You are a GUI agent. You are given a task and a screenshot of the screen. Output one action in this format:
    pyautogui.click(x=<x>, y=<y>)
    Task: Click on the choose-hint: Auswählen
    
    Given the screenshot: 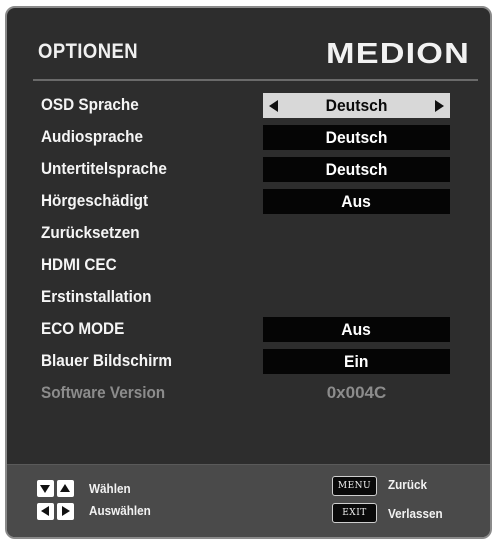 What is the action you would take?
    pyautogui.click(x=120, y=510)
    